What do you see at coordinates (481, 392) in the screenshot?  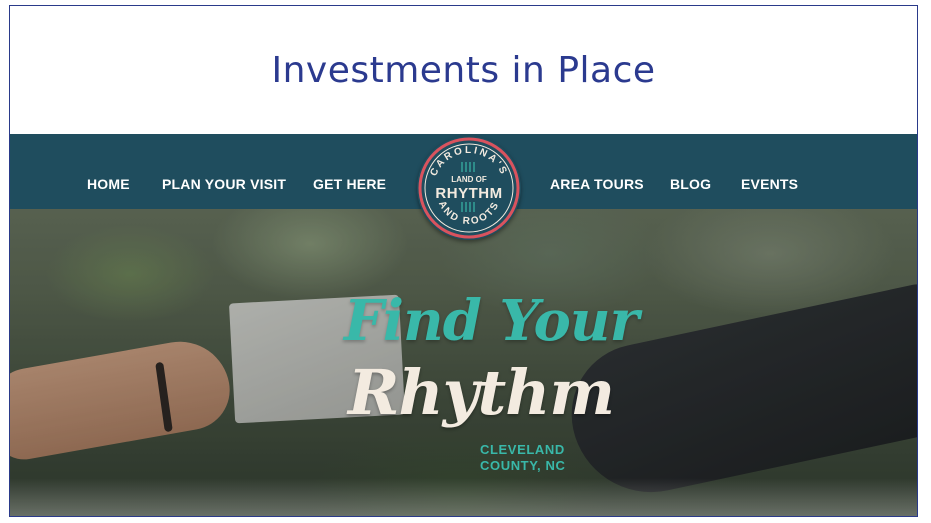 I see `tagline-rhythm: Rhythm` at bounding box center [481, 392].